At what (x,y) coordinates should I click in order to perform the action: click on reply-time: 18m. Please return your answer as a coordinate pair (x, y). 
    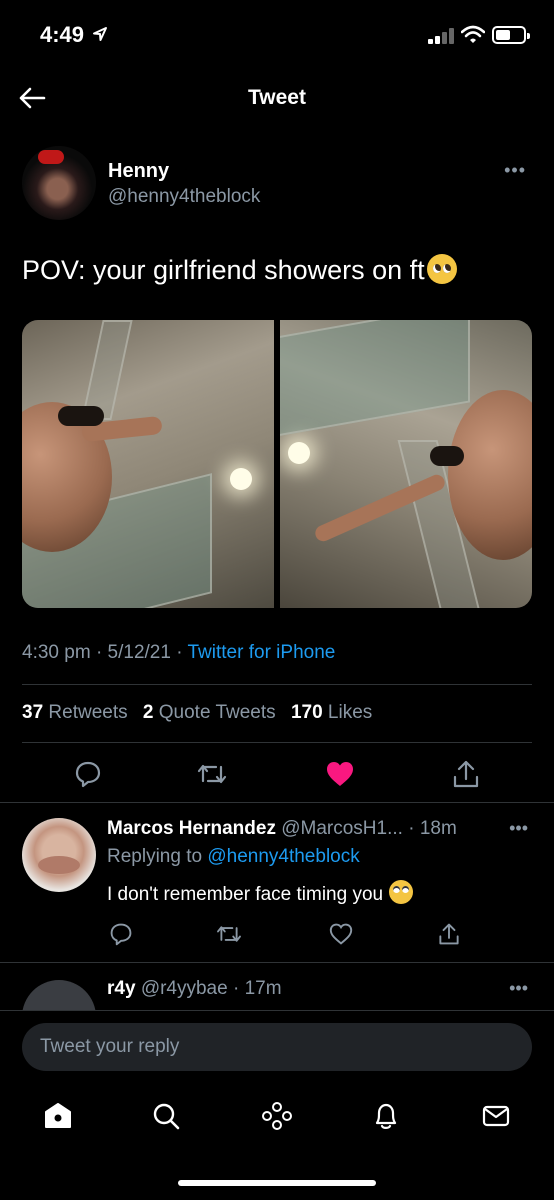
    Looking at the image, I should click on (438, 828).